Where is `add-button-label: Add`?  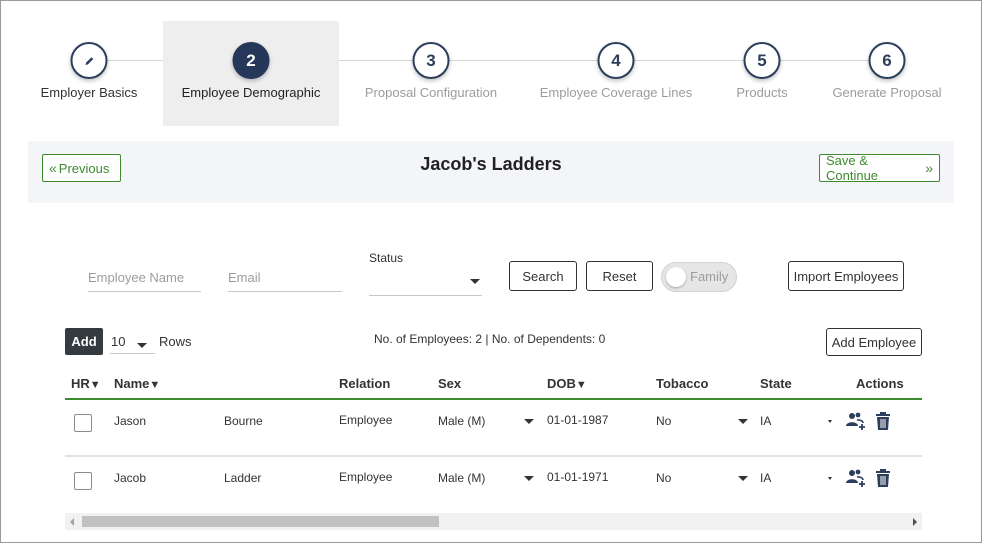 add-button-label: Add is located at coordinates (84, 341).